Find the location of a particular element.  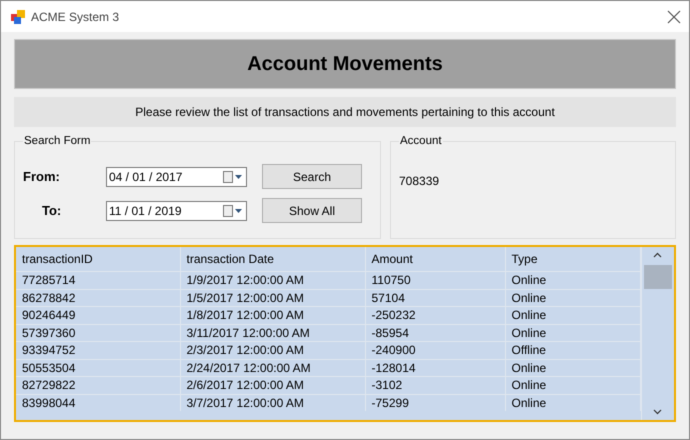

table-cell: 82729822 is located at coordinates (98, 385).